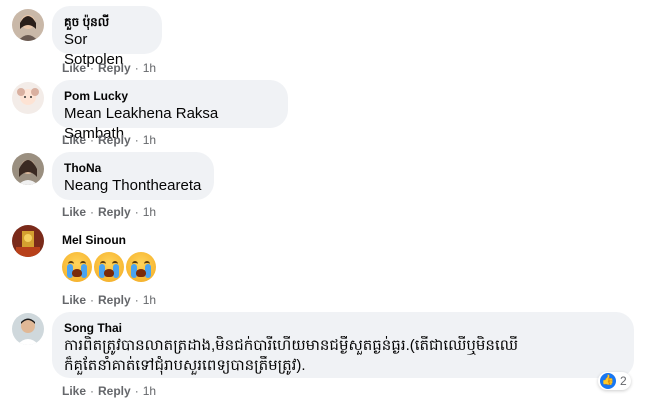  I want to click on shrine-avatar-icon, so click(28, 241).